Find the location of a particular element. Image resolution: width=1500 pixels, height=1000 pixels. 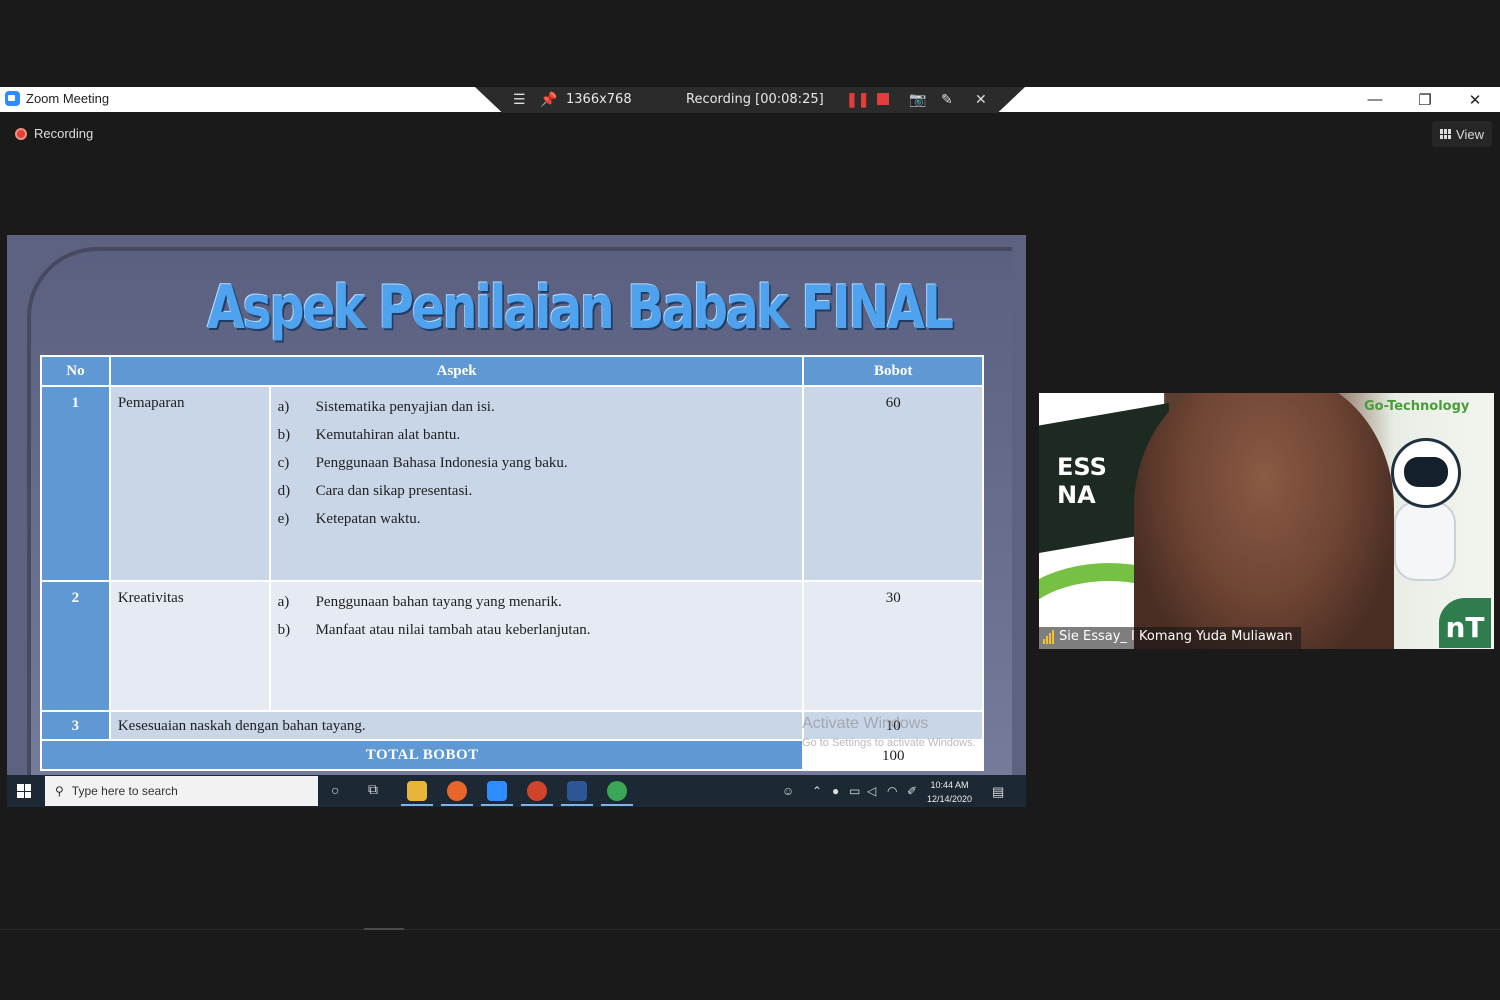

chrome-icon is located at coordinates (617, 791).